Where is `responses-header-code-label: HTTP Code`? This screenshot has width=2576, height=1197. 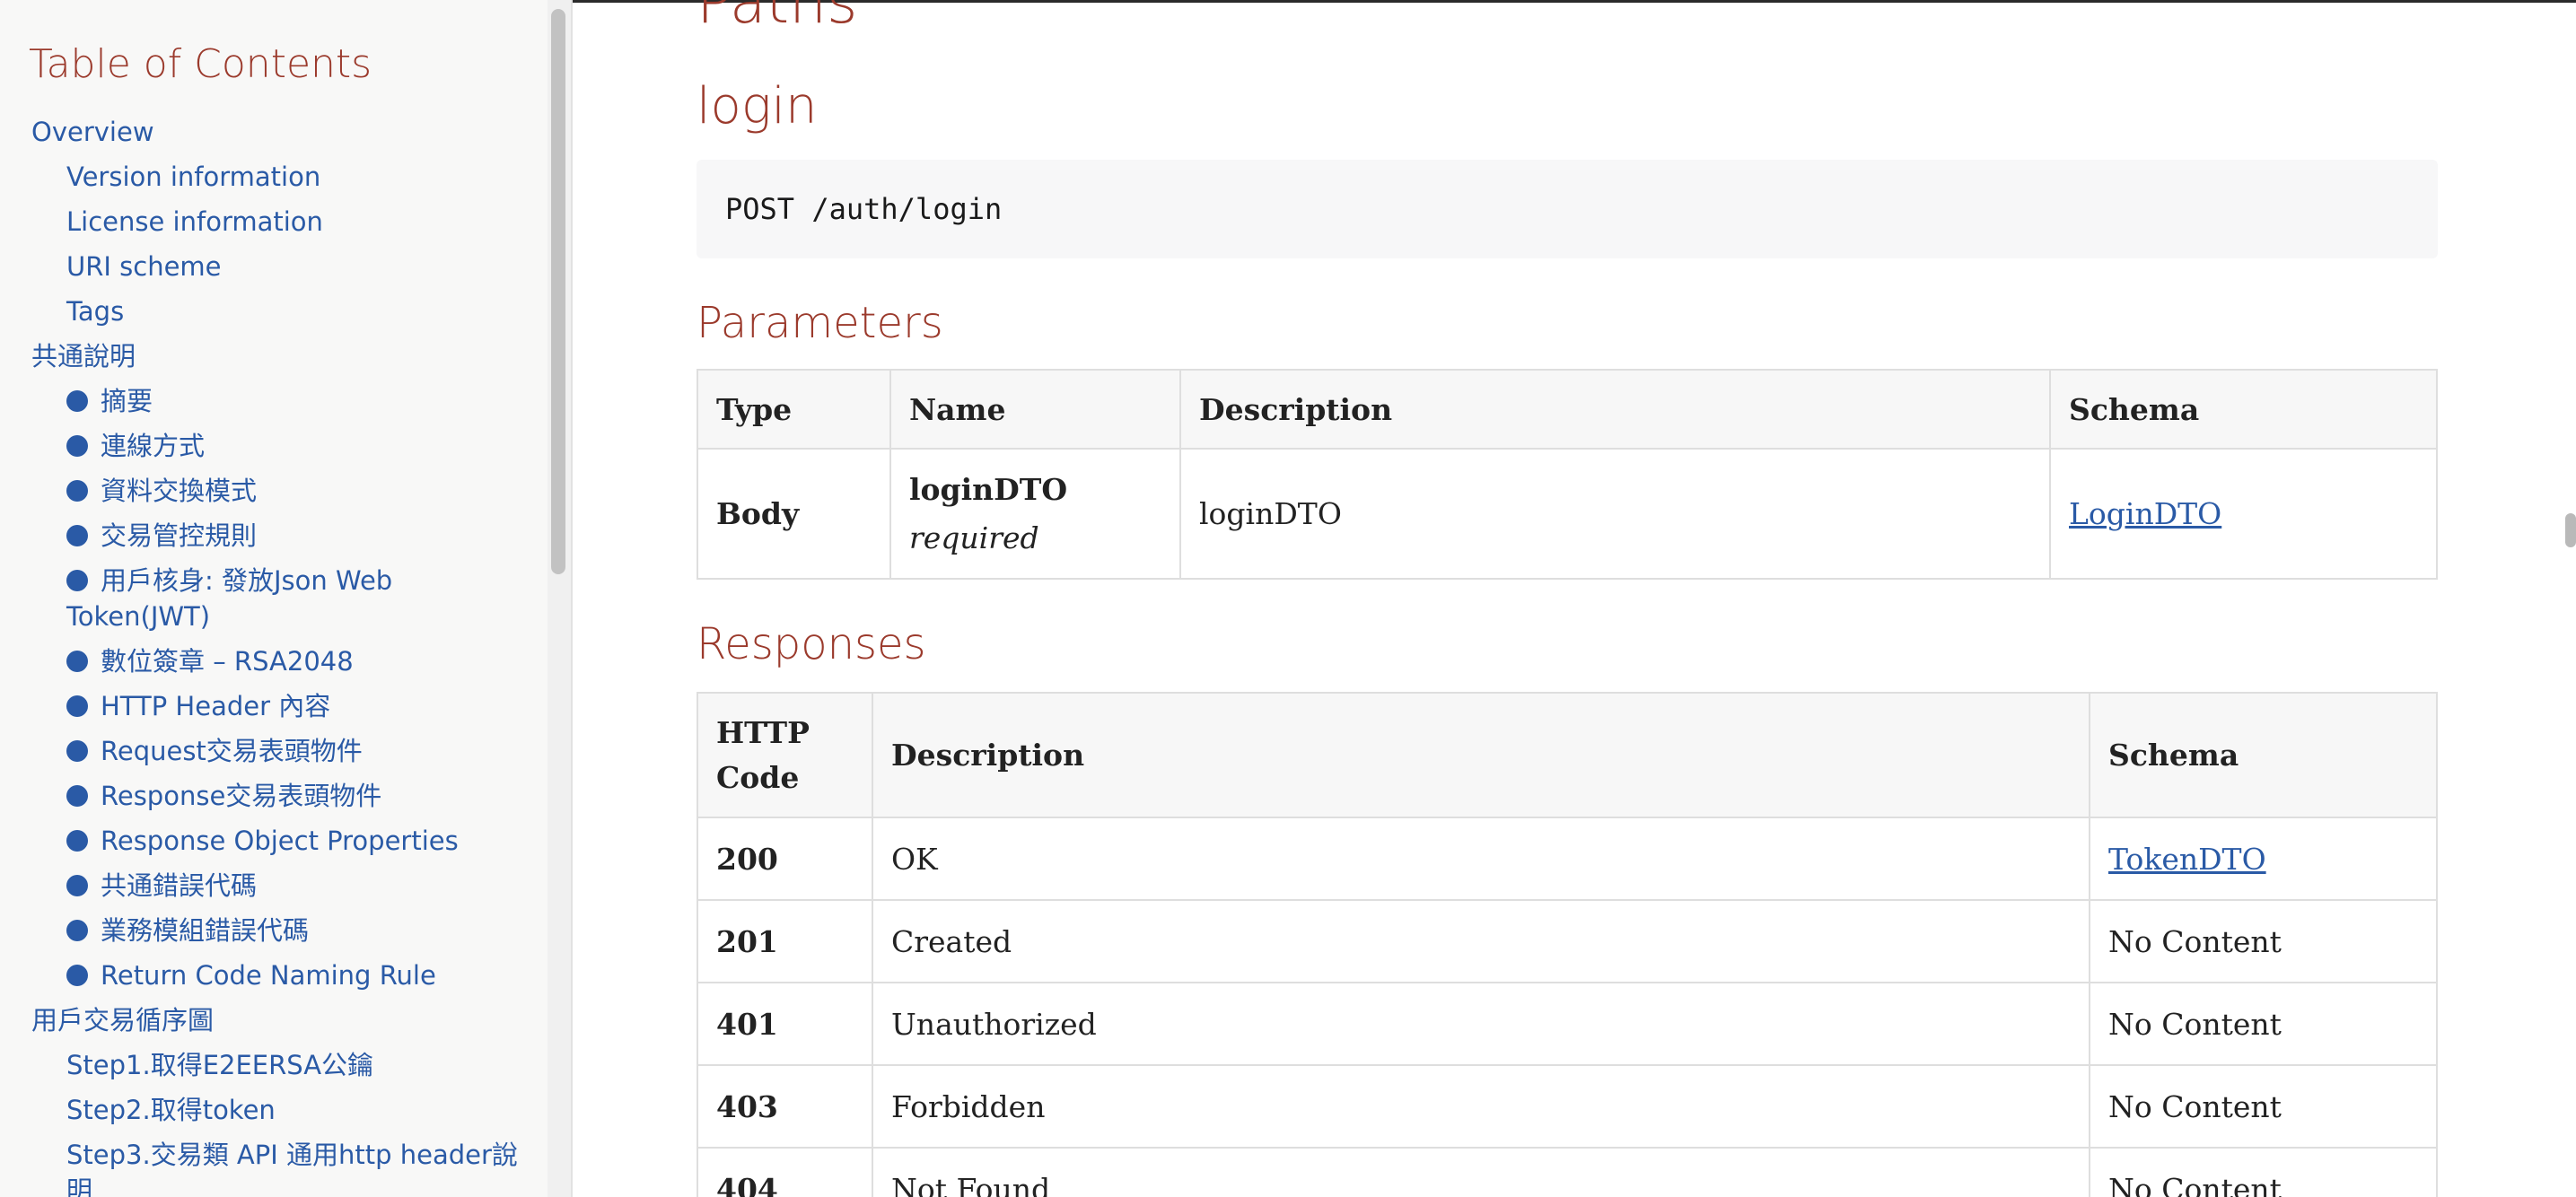
responses-header-code-label: HTTP Code is located at coordinates (763, 755).